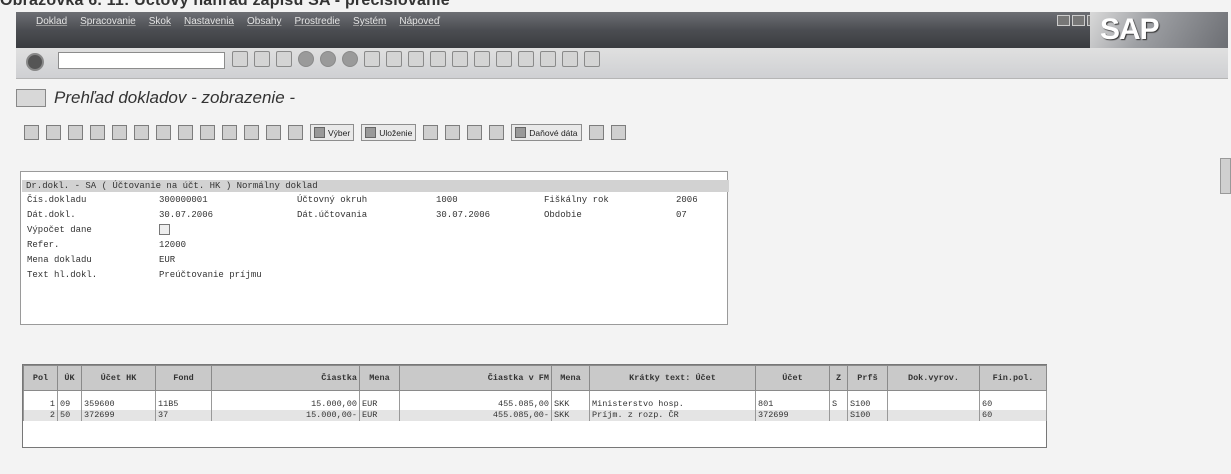  I want to click on label-cis-dokladu: Čís.dokladu, so click(57, 200).